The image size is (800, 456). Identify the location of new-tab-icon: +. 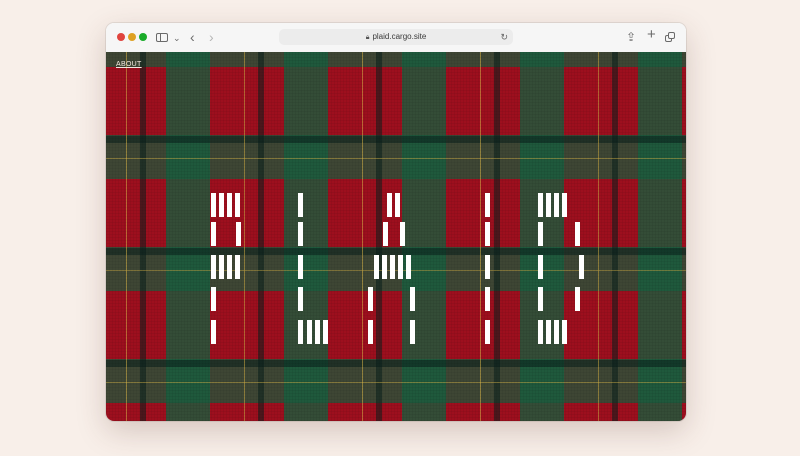
(651, 35).